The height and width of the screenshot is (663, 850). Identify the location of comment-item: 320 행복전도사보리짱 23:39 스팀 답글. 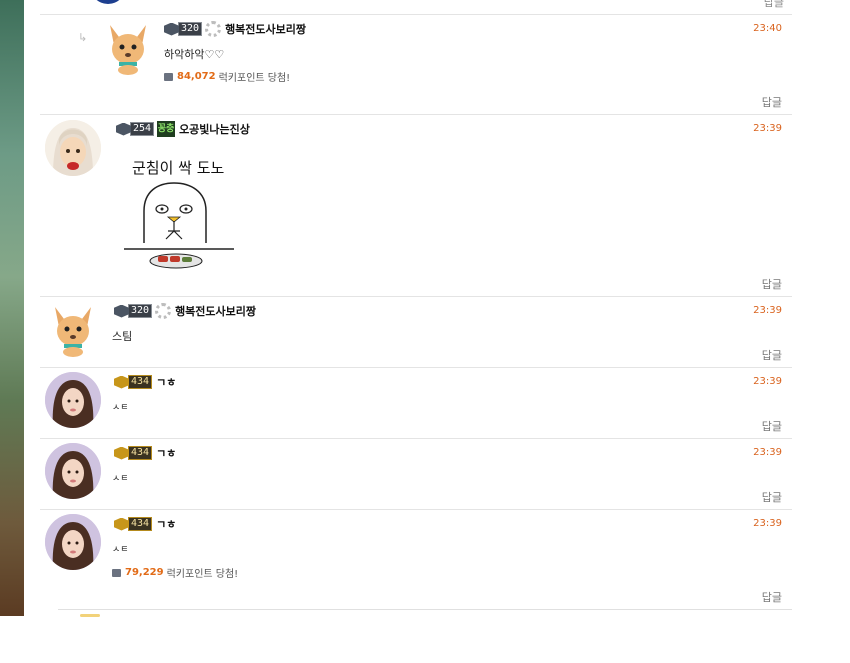
(416, 332).